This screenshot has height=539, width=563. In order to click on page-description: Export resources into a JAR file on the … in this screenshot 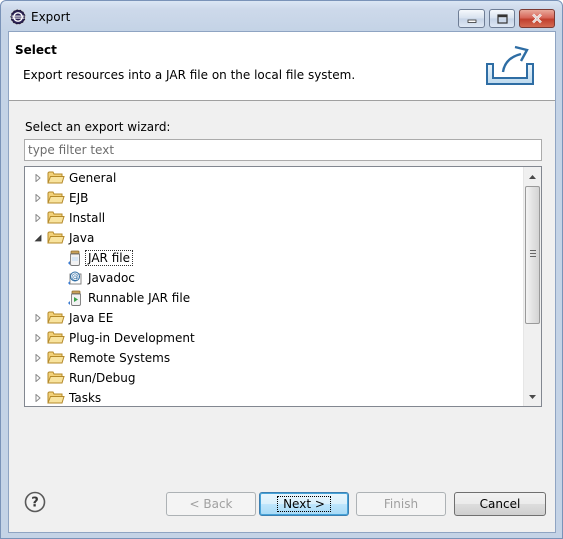, I will do `click(189, 75)`.